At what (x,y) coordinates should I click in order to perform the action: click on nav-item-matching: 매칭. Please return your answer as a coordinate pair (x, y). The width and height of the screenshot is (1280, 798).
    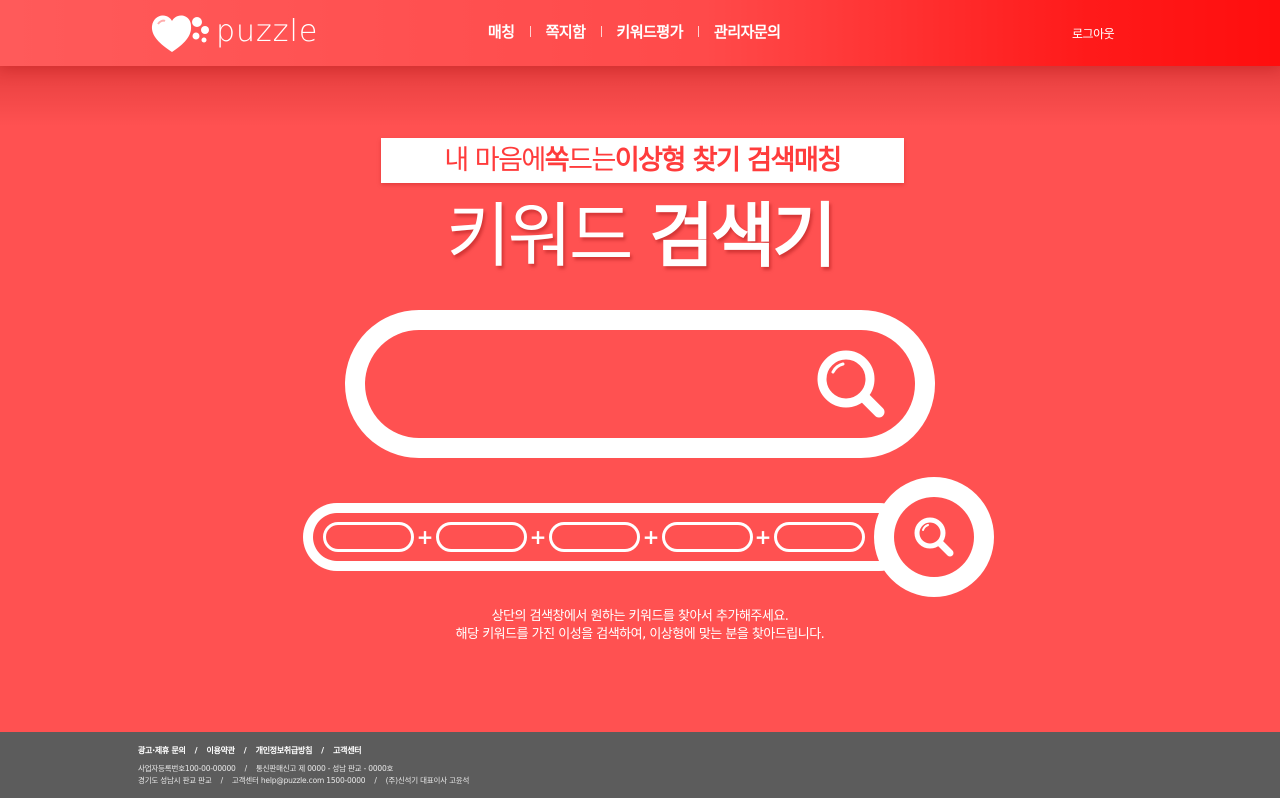
    Looking at the image, I should click on (501, 31).